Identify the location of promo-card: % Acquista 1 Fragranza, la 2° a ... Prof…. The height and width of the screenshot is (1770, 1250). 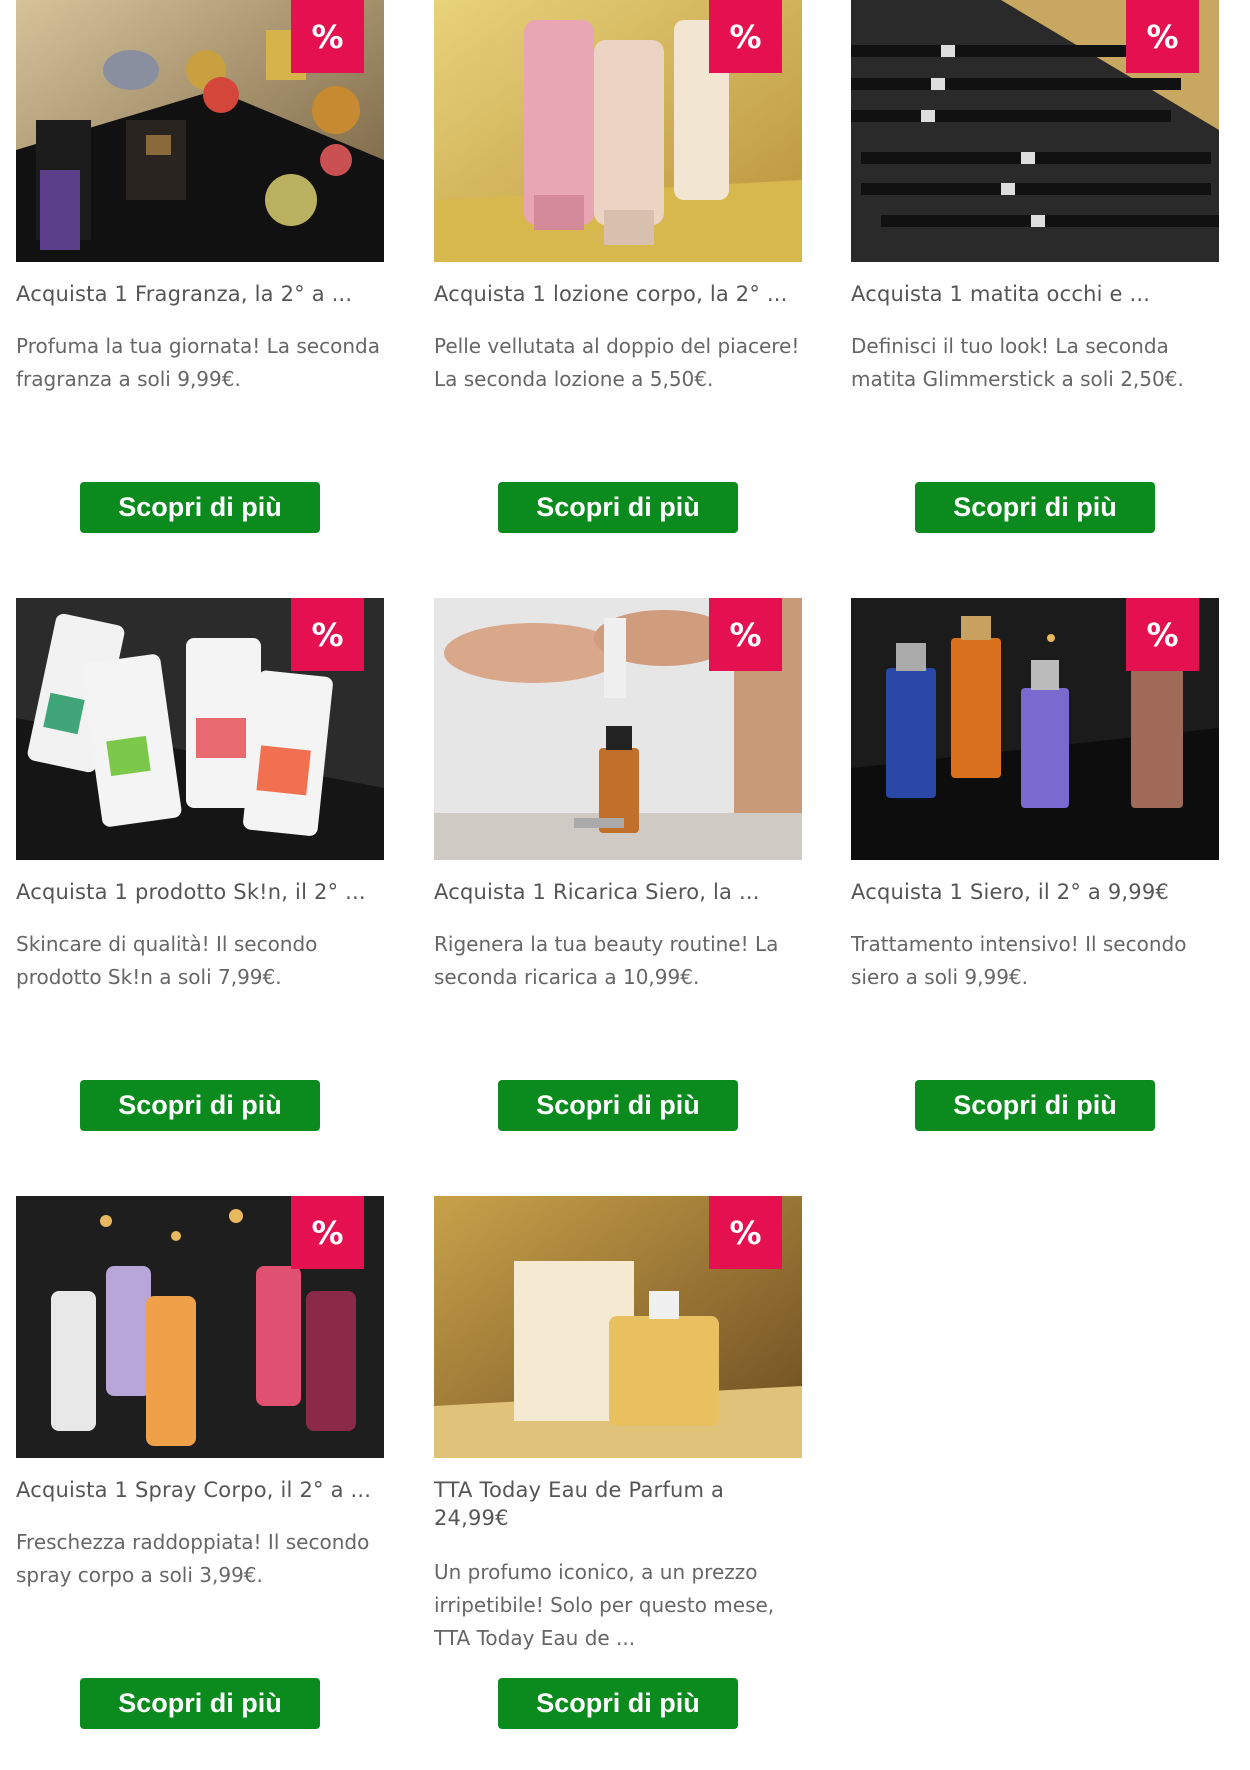
(200, 266).